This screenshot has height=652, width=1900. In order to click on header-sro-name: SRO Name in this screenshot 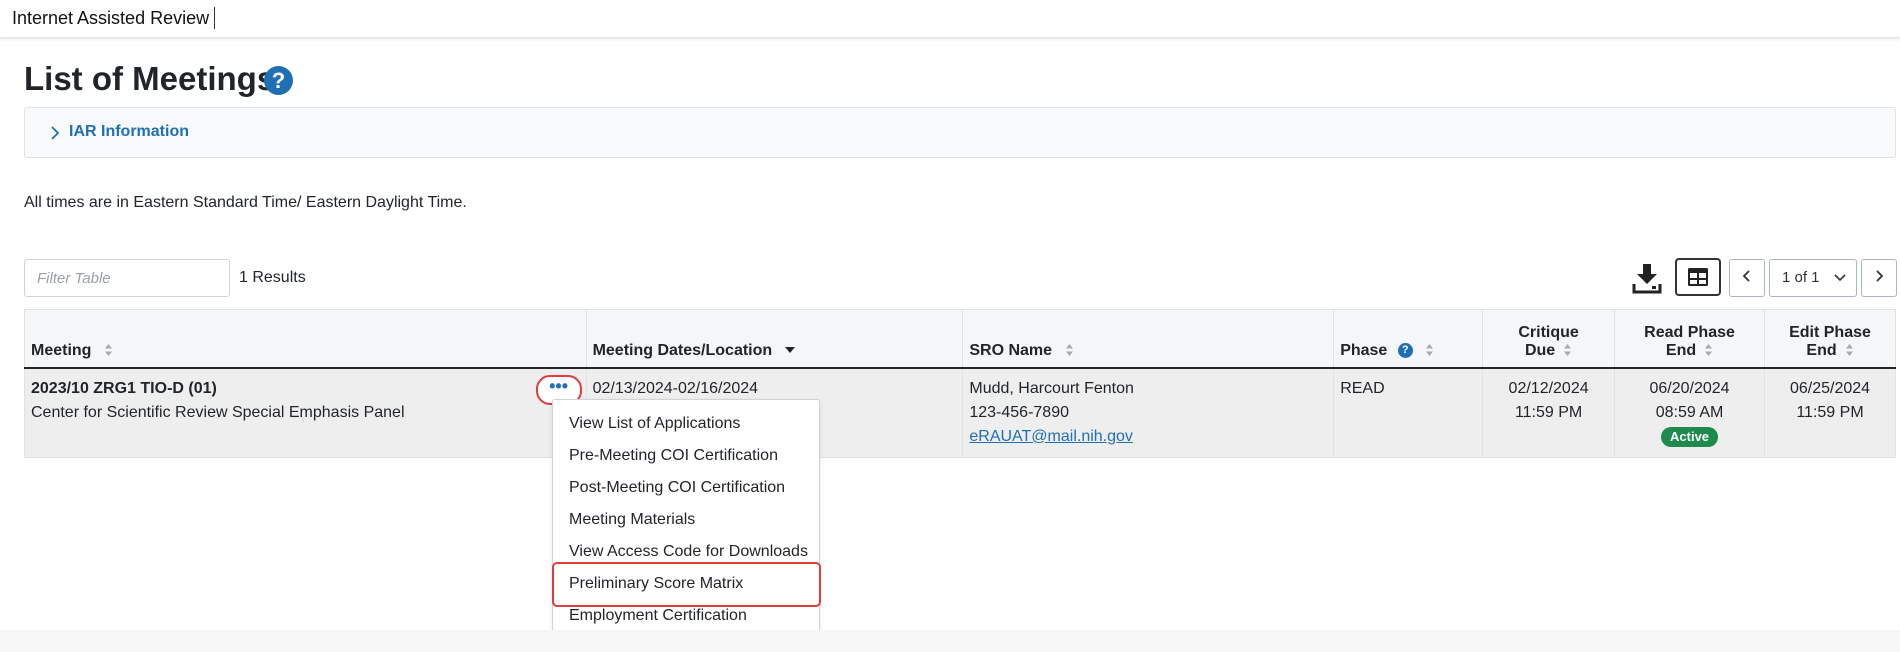, I will do `click(1148, 339)`.